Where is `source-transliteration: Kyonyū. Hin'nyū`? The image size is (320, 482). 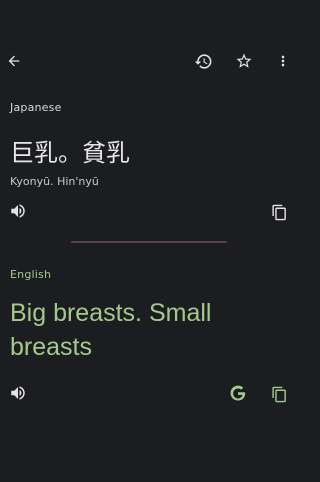
source-transliteration: Kyonyū. Hin'nyū is located at coordinates (54, 181).